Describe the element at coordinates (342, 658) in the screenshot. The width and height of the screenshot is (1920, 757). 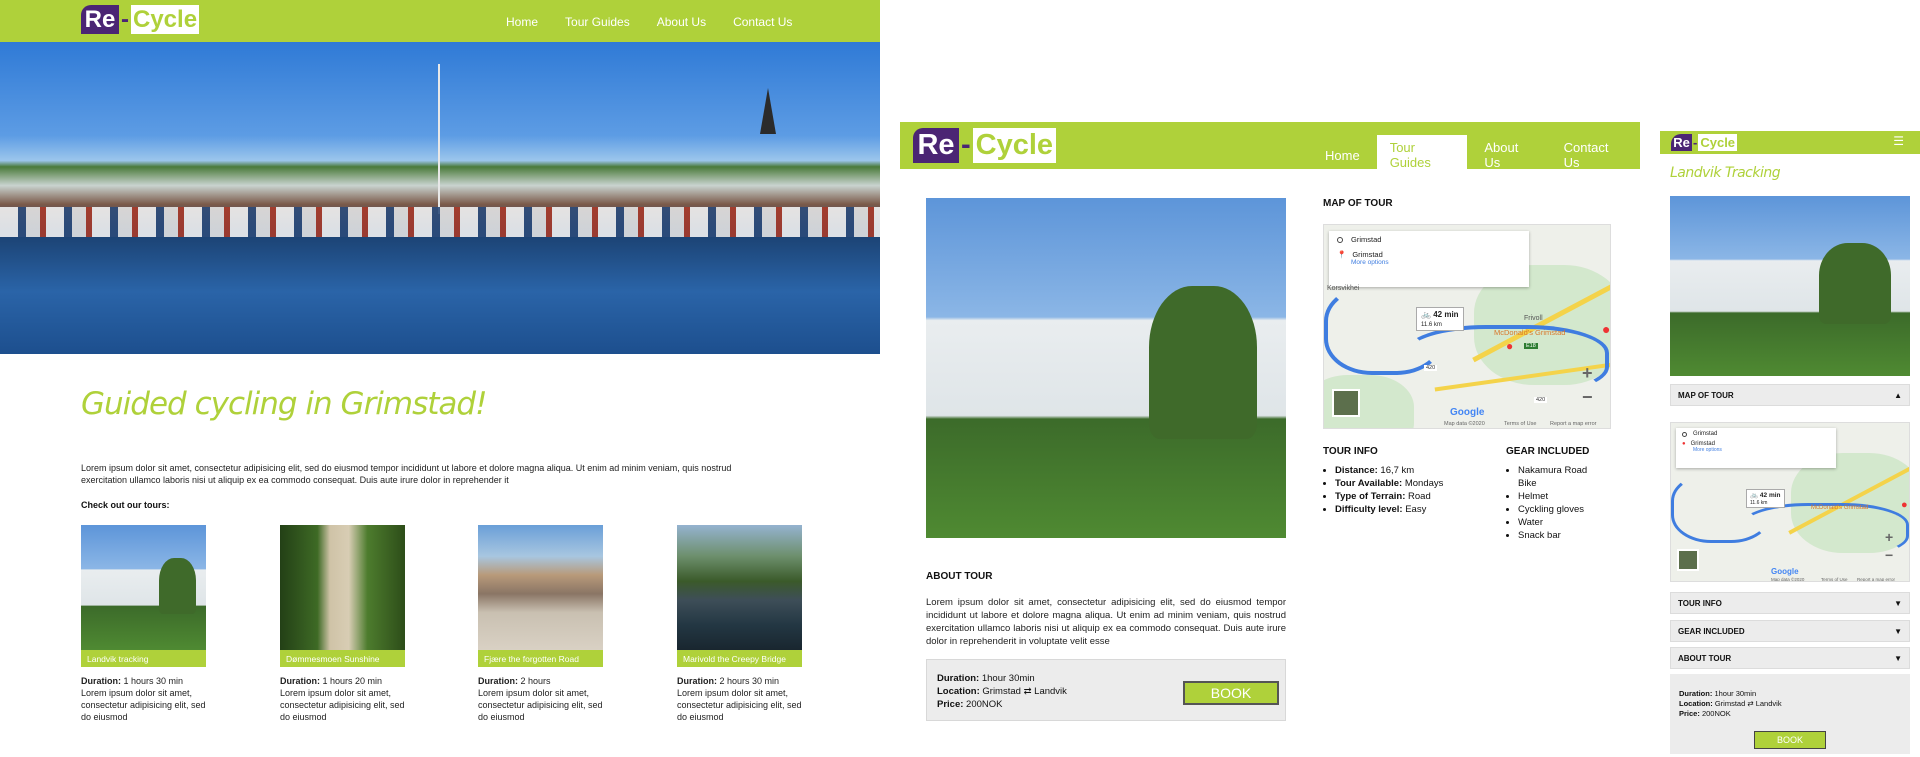
I see `tour-title: Dømmesmoen Sunshine` at that location.